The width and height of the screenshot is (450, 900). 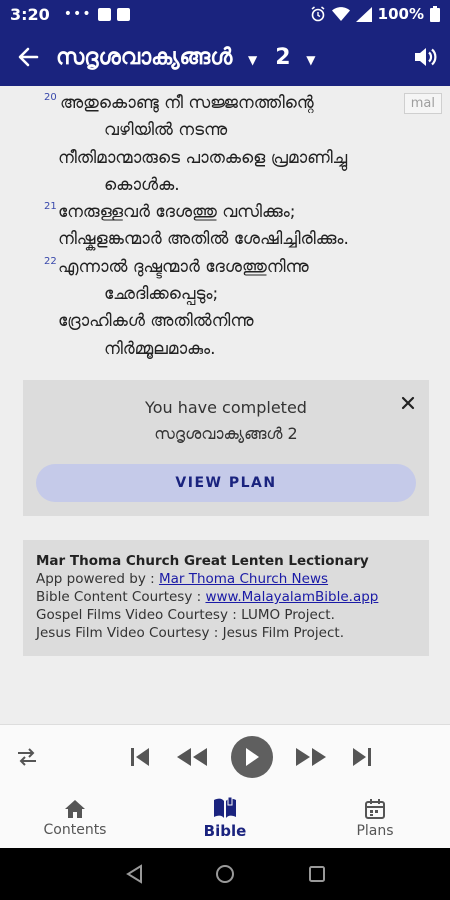 What do you see at coordinates (183, 266) in the screenshot?
I see `verse-text: എന്നാൽ ദുഷ്ടന്മാർ ദേശത്തുനിന്നു` at bounding box center [183, 266].